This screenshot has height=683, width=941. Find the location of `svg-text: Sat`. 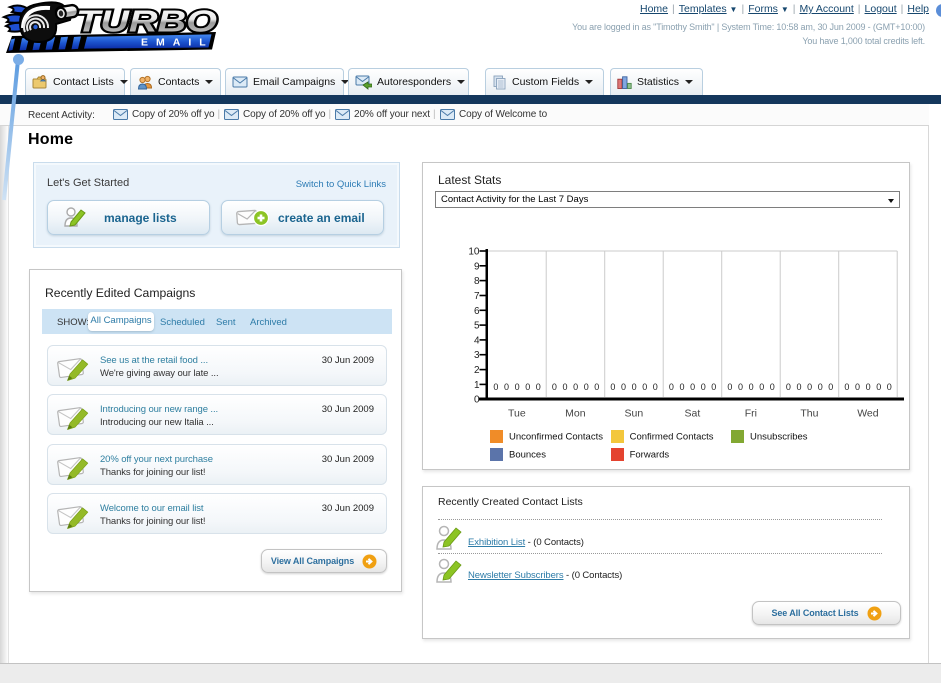

svg-text: Sat is located at coordinates (693, 414).